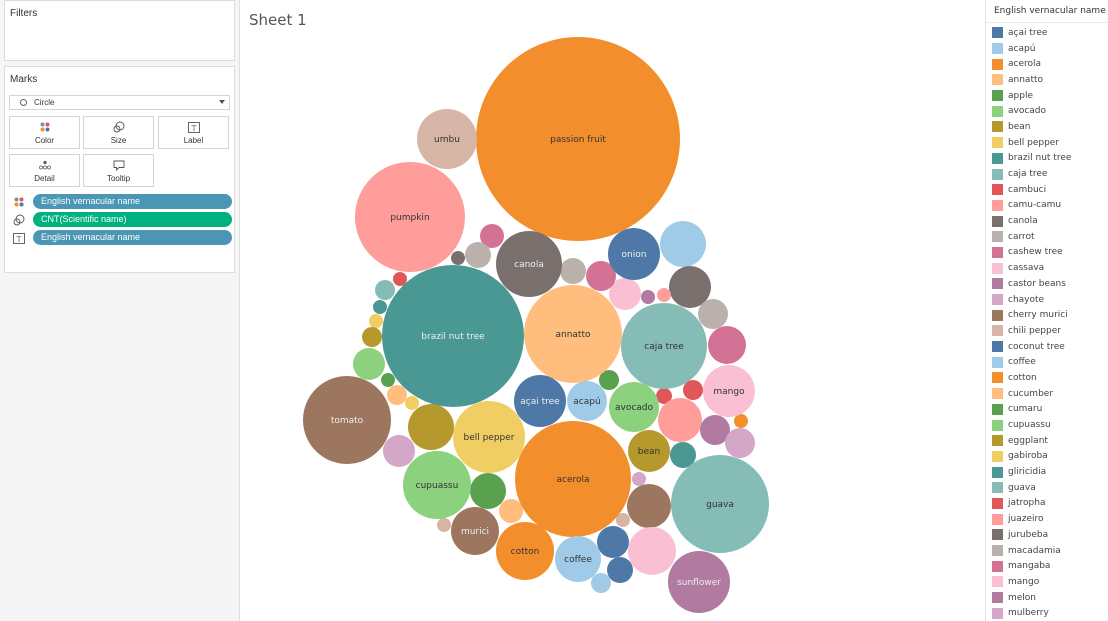 The width and height of the screenshot is (1108, 621). I want to click on legend-item: coconut tree, so click(1031, 347).